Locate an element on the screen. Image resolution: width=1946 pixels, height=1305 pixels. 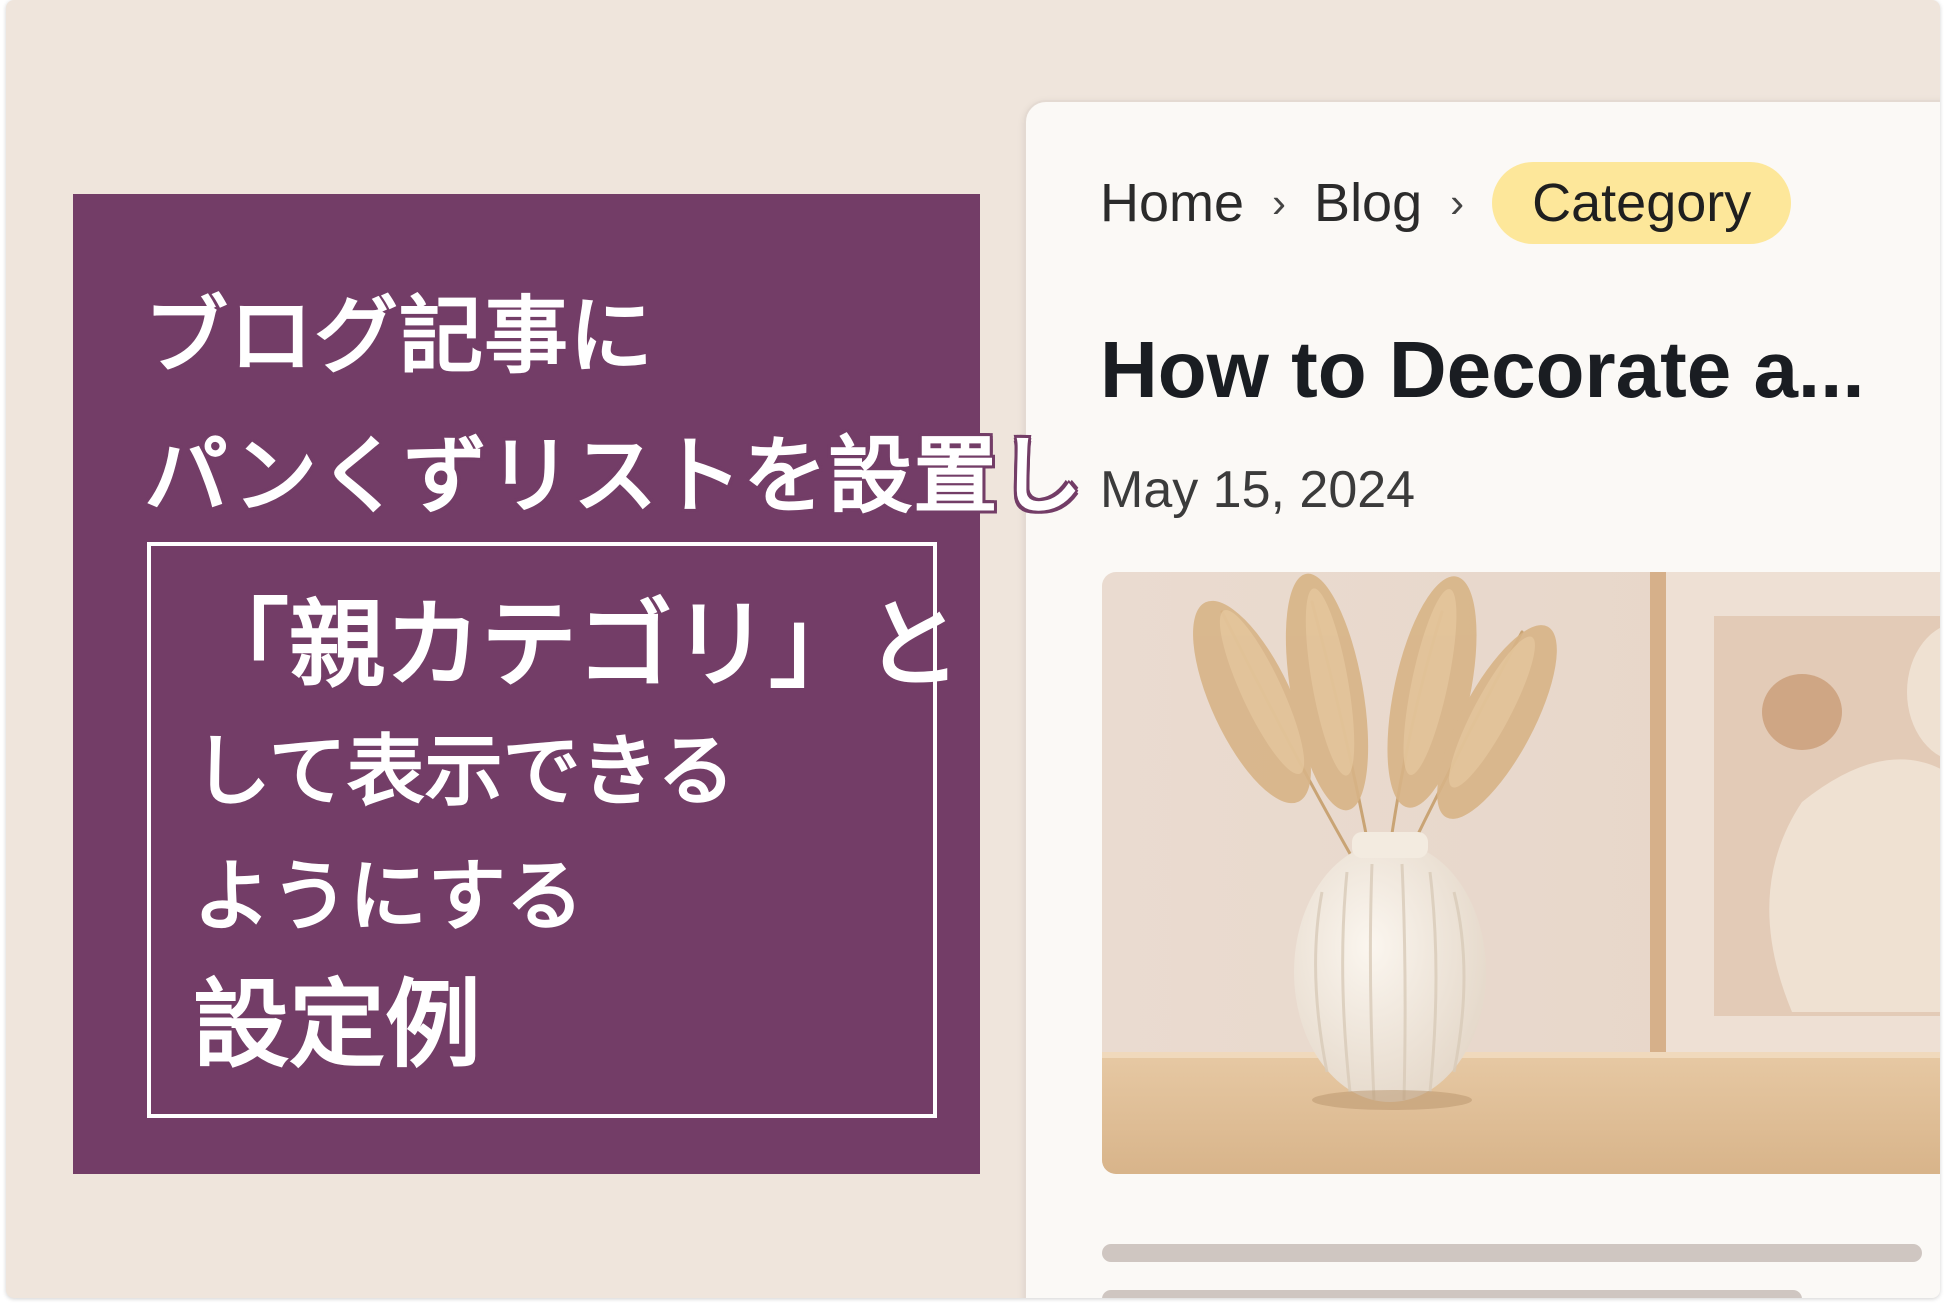
promo-title-line-2: パンくずリストを設置し is located at coordinates (614, 476).